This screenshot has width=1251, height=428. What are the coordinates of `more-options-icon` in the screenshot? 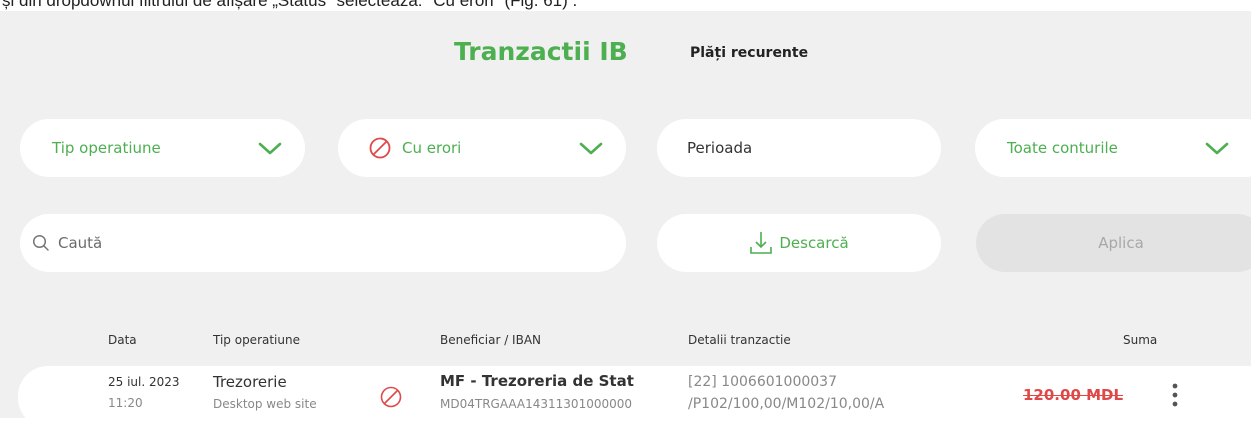 It's located at (1175, 395).